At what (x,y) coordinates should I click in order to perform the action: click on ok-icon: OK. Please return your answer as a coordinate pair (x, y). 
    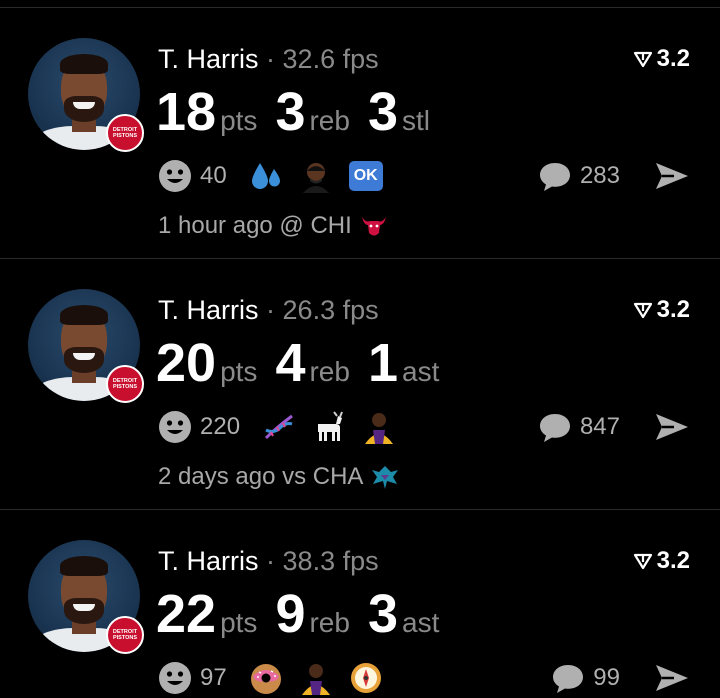
    Looking at the image, I should click on (365, 176).